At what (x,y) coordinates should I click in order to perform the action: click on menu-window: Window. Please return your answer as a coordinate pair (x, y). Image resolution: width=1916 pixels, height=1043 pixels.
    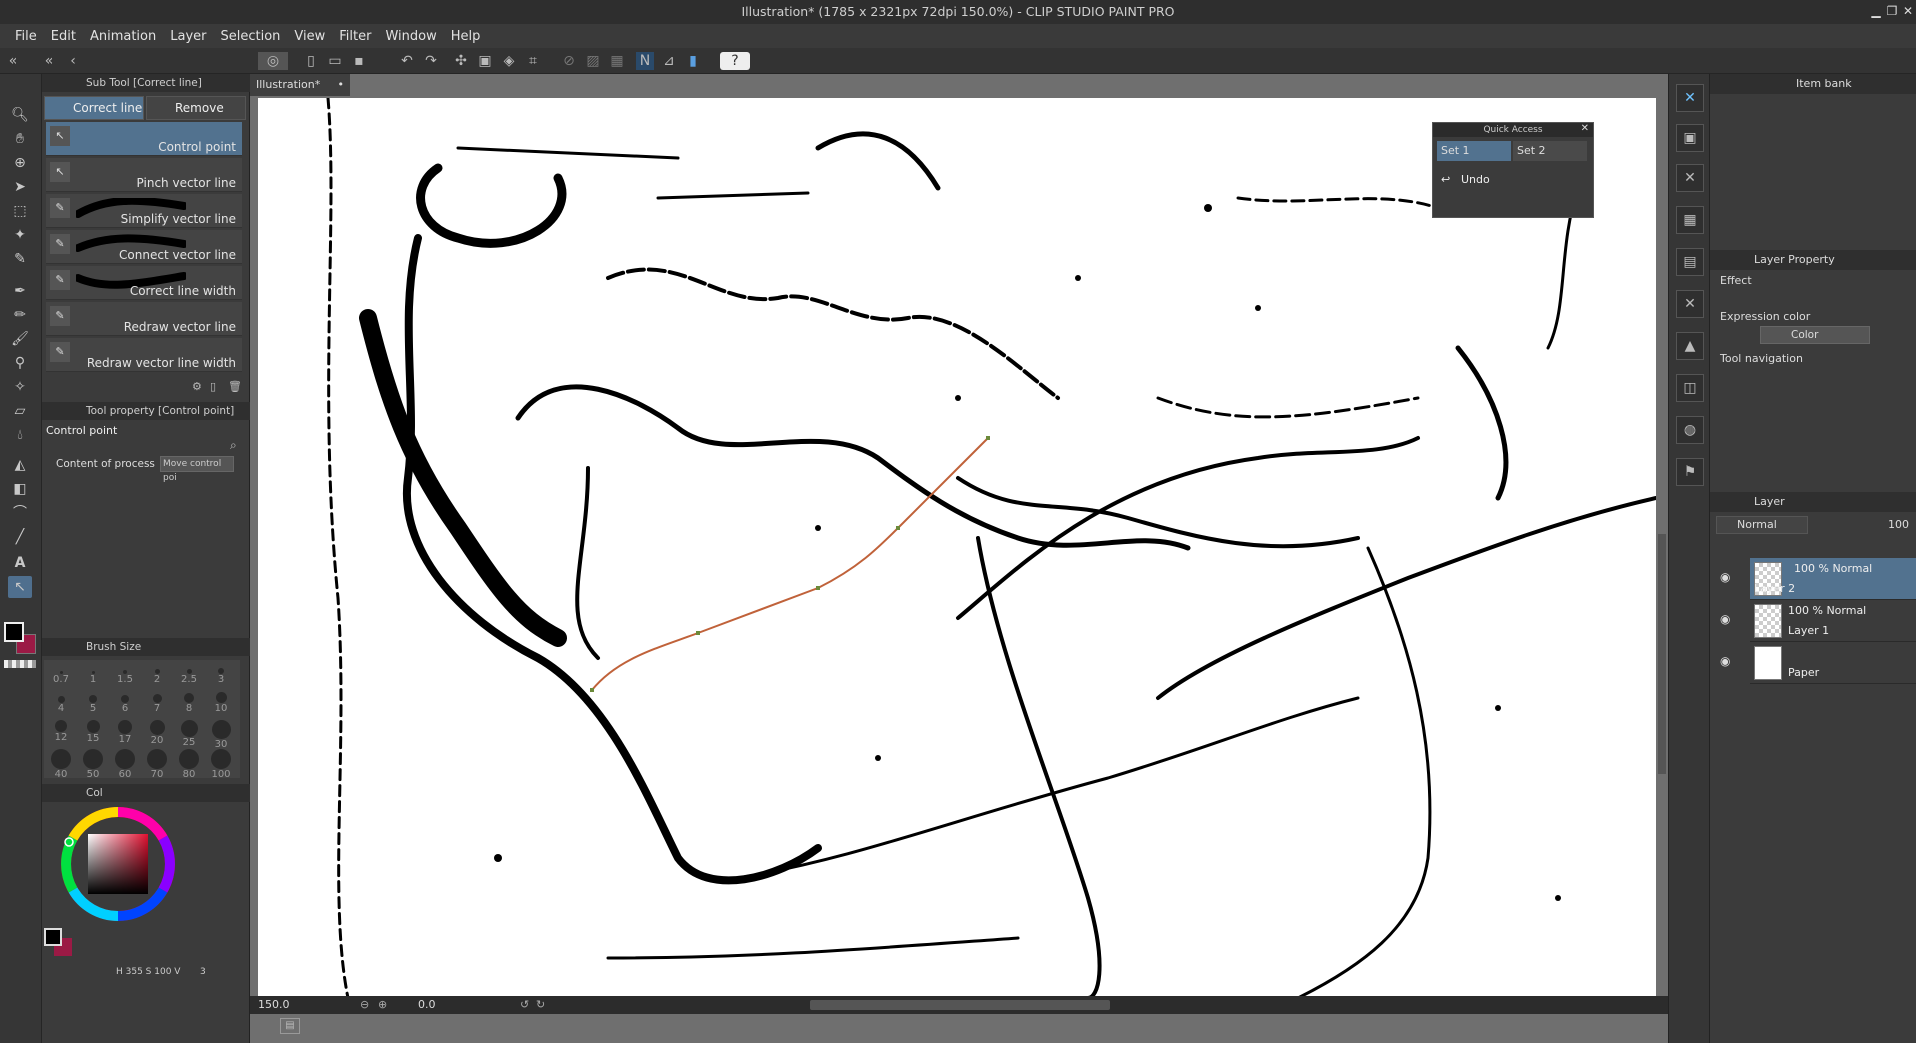
    Looking at the image, I should click on (410, 36).